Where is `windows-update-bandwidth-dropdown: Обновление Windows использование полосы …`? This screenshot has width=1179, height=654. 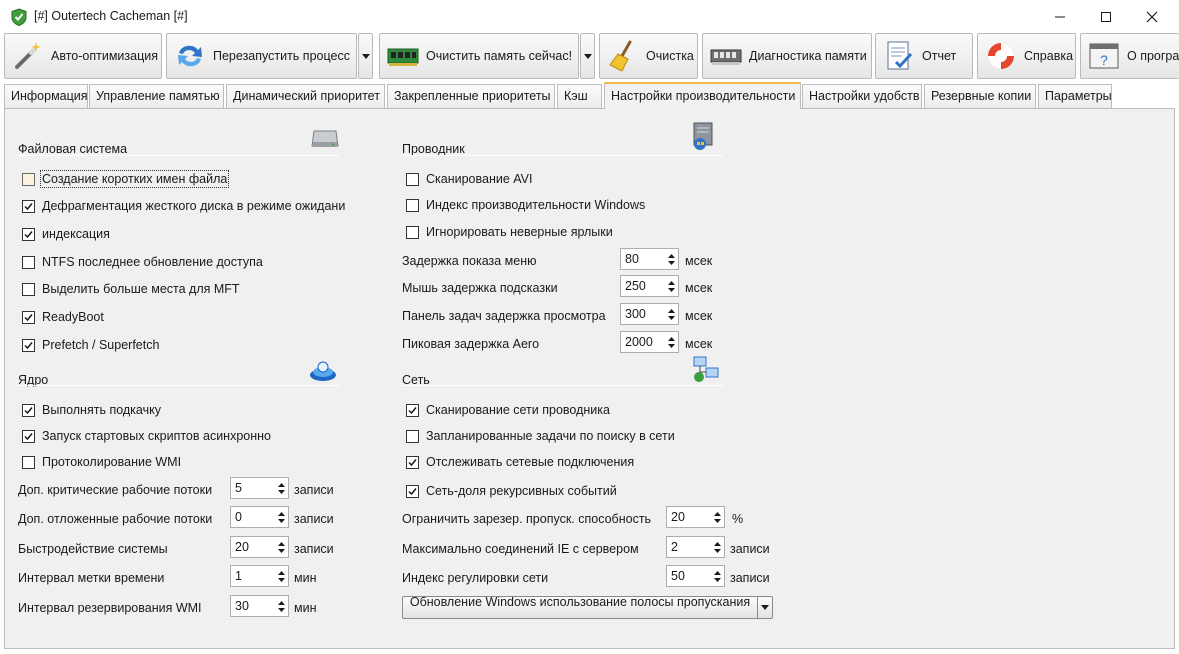
windows-update-bandwidth-dropdown: Обновление Windows использование полосы … is located at coordinates (587, 607).